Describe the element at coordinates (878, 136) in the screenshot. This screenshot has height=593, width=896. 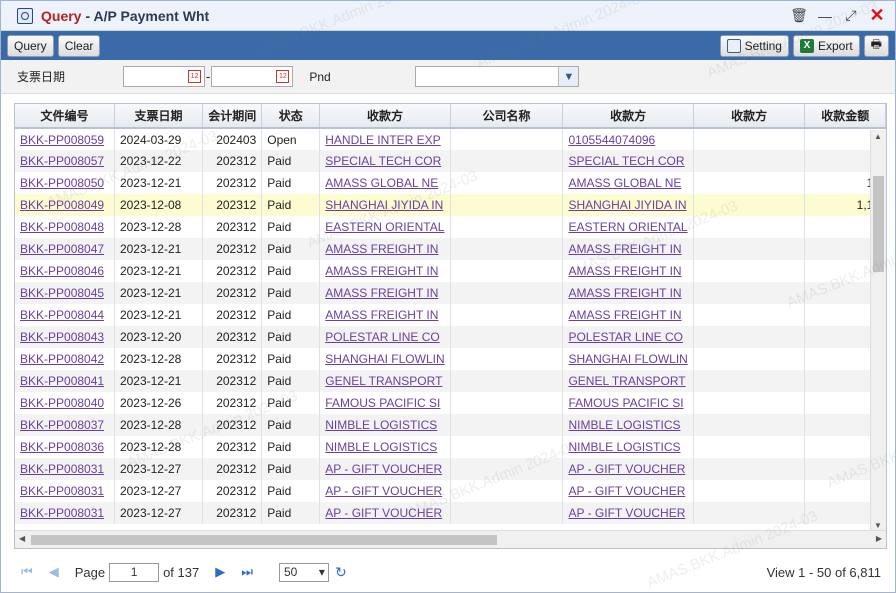
I see `scroll-up-icon: ▲` at that location.